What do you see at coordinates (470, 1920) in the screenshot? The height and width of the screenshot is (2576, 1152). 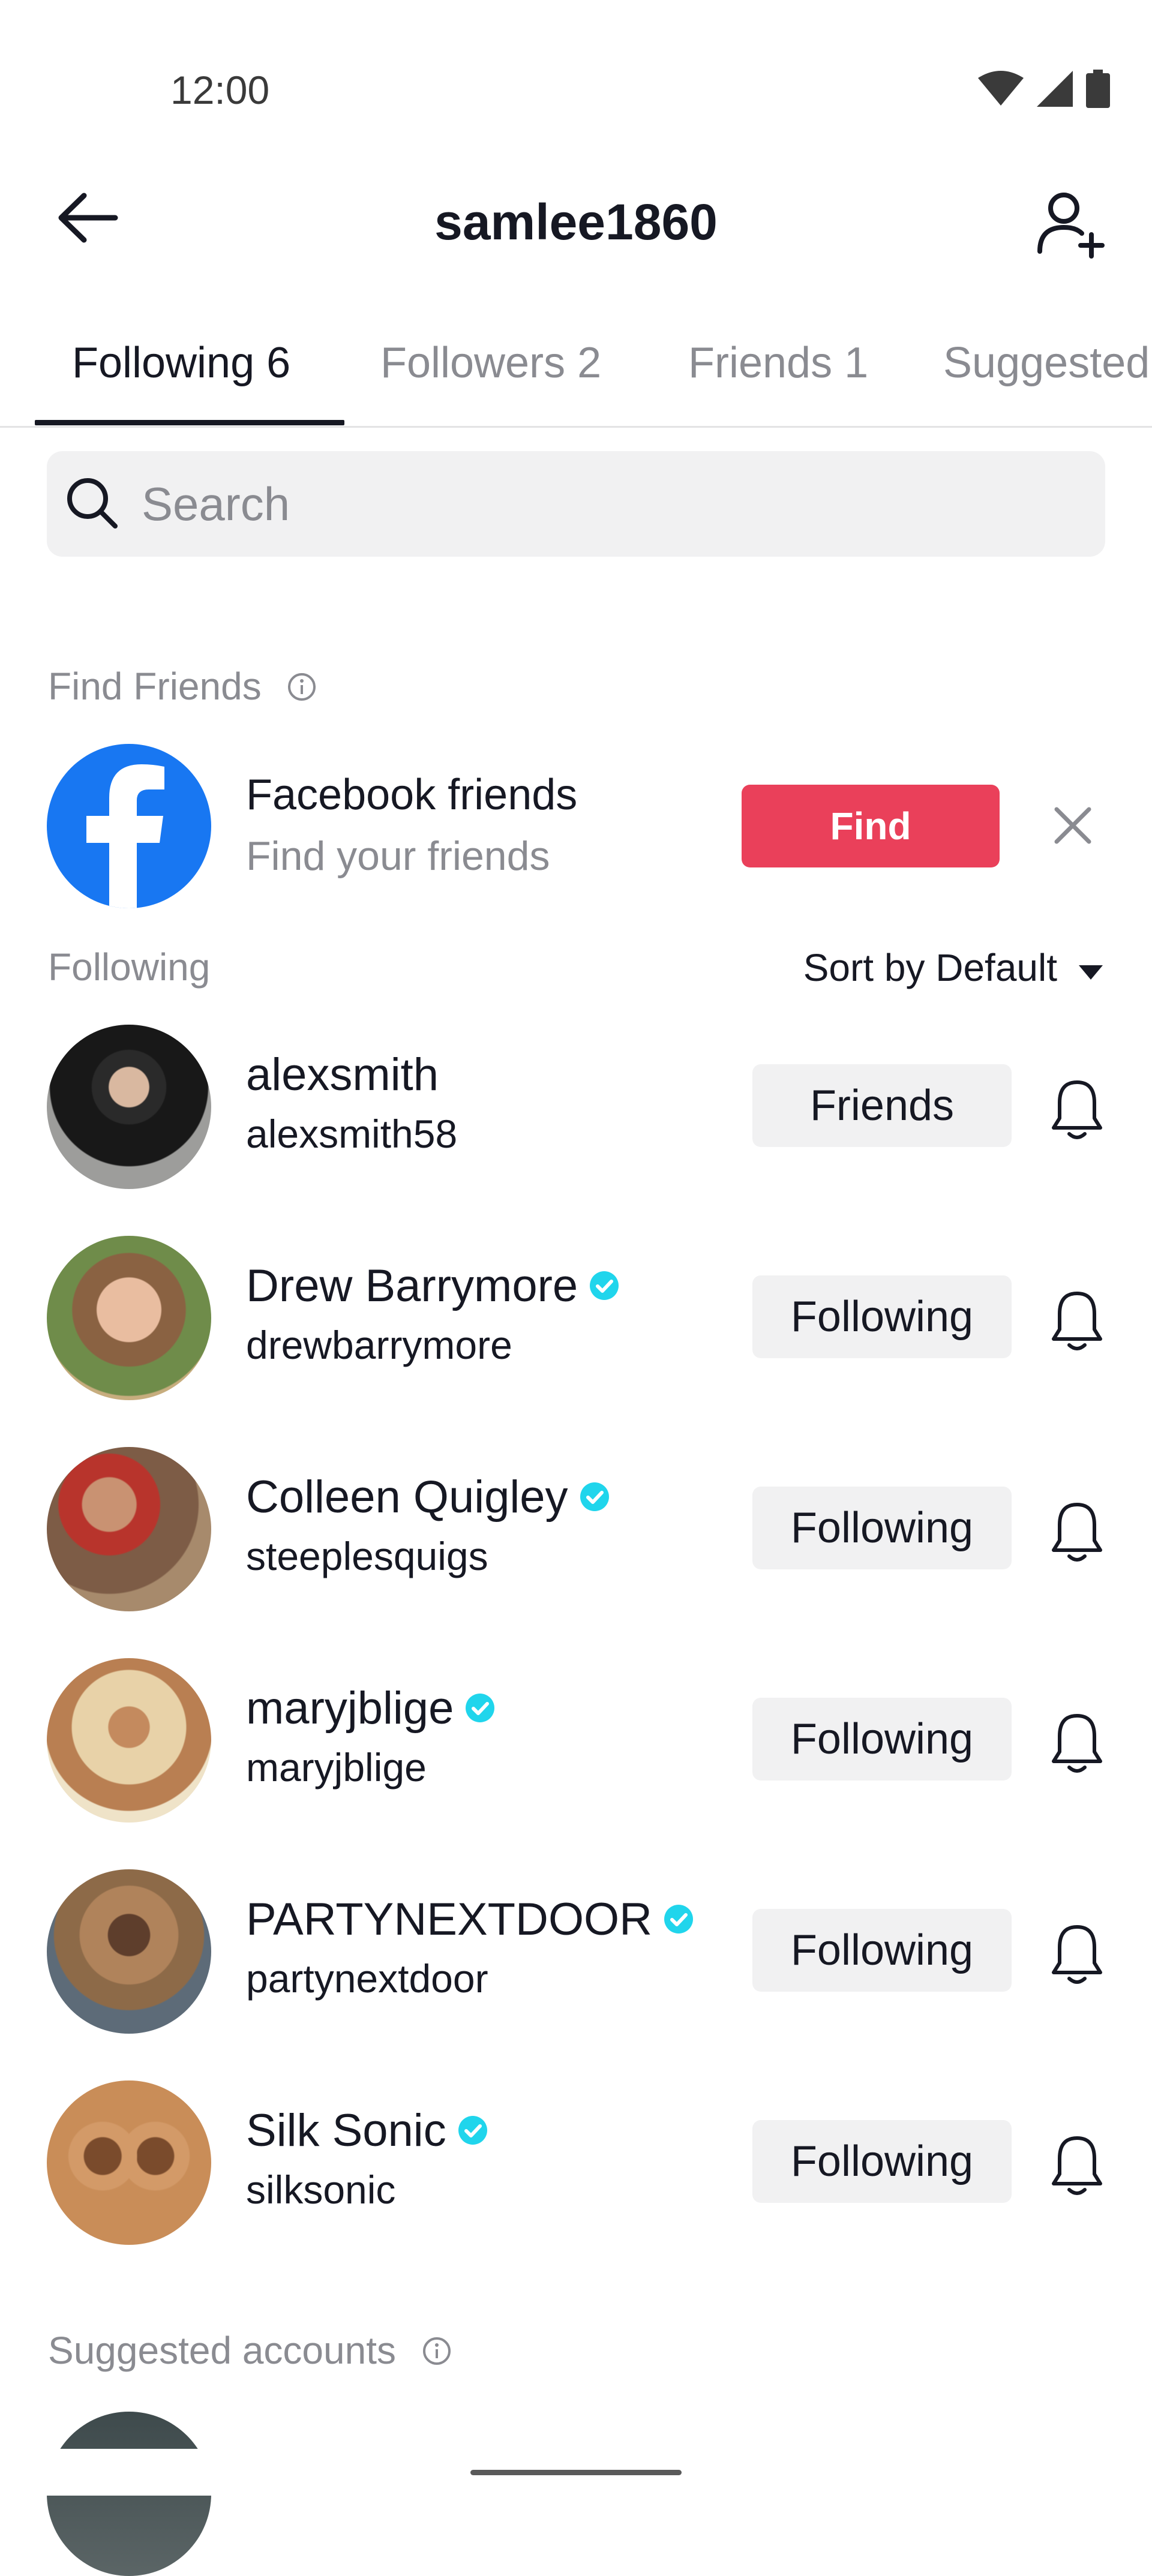 I see `user-name: PARTYNEXTDOOR` at bounding box center [470, 1920].